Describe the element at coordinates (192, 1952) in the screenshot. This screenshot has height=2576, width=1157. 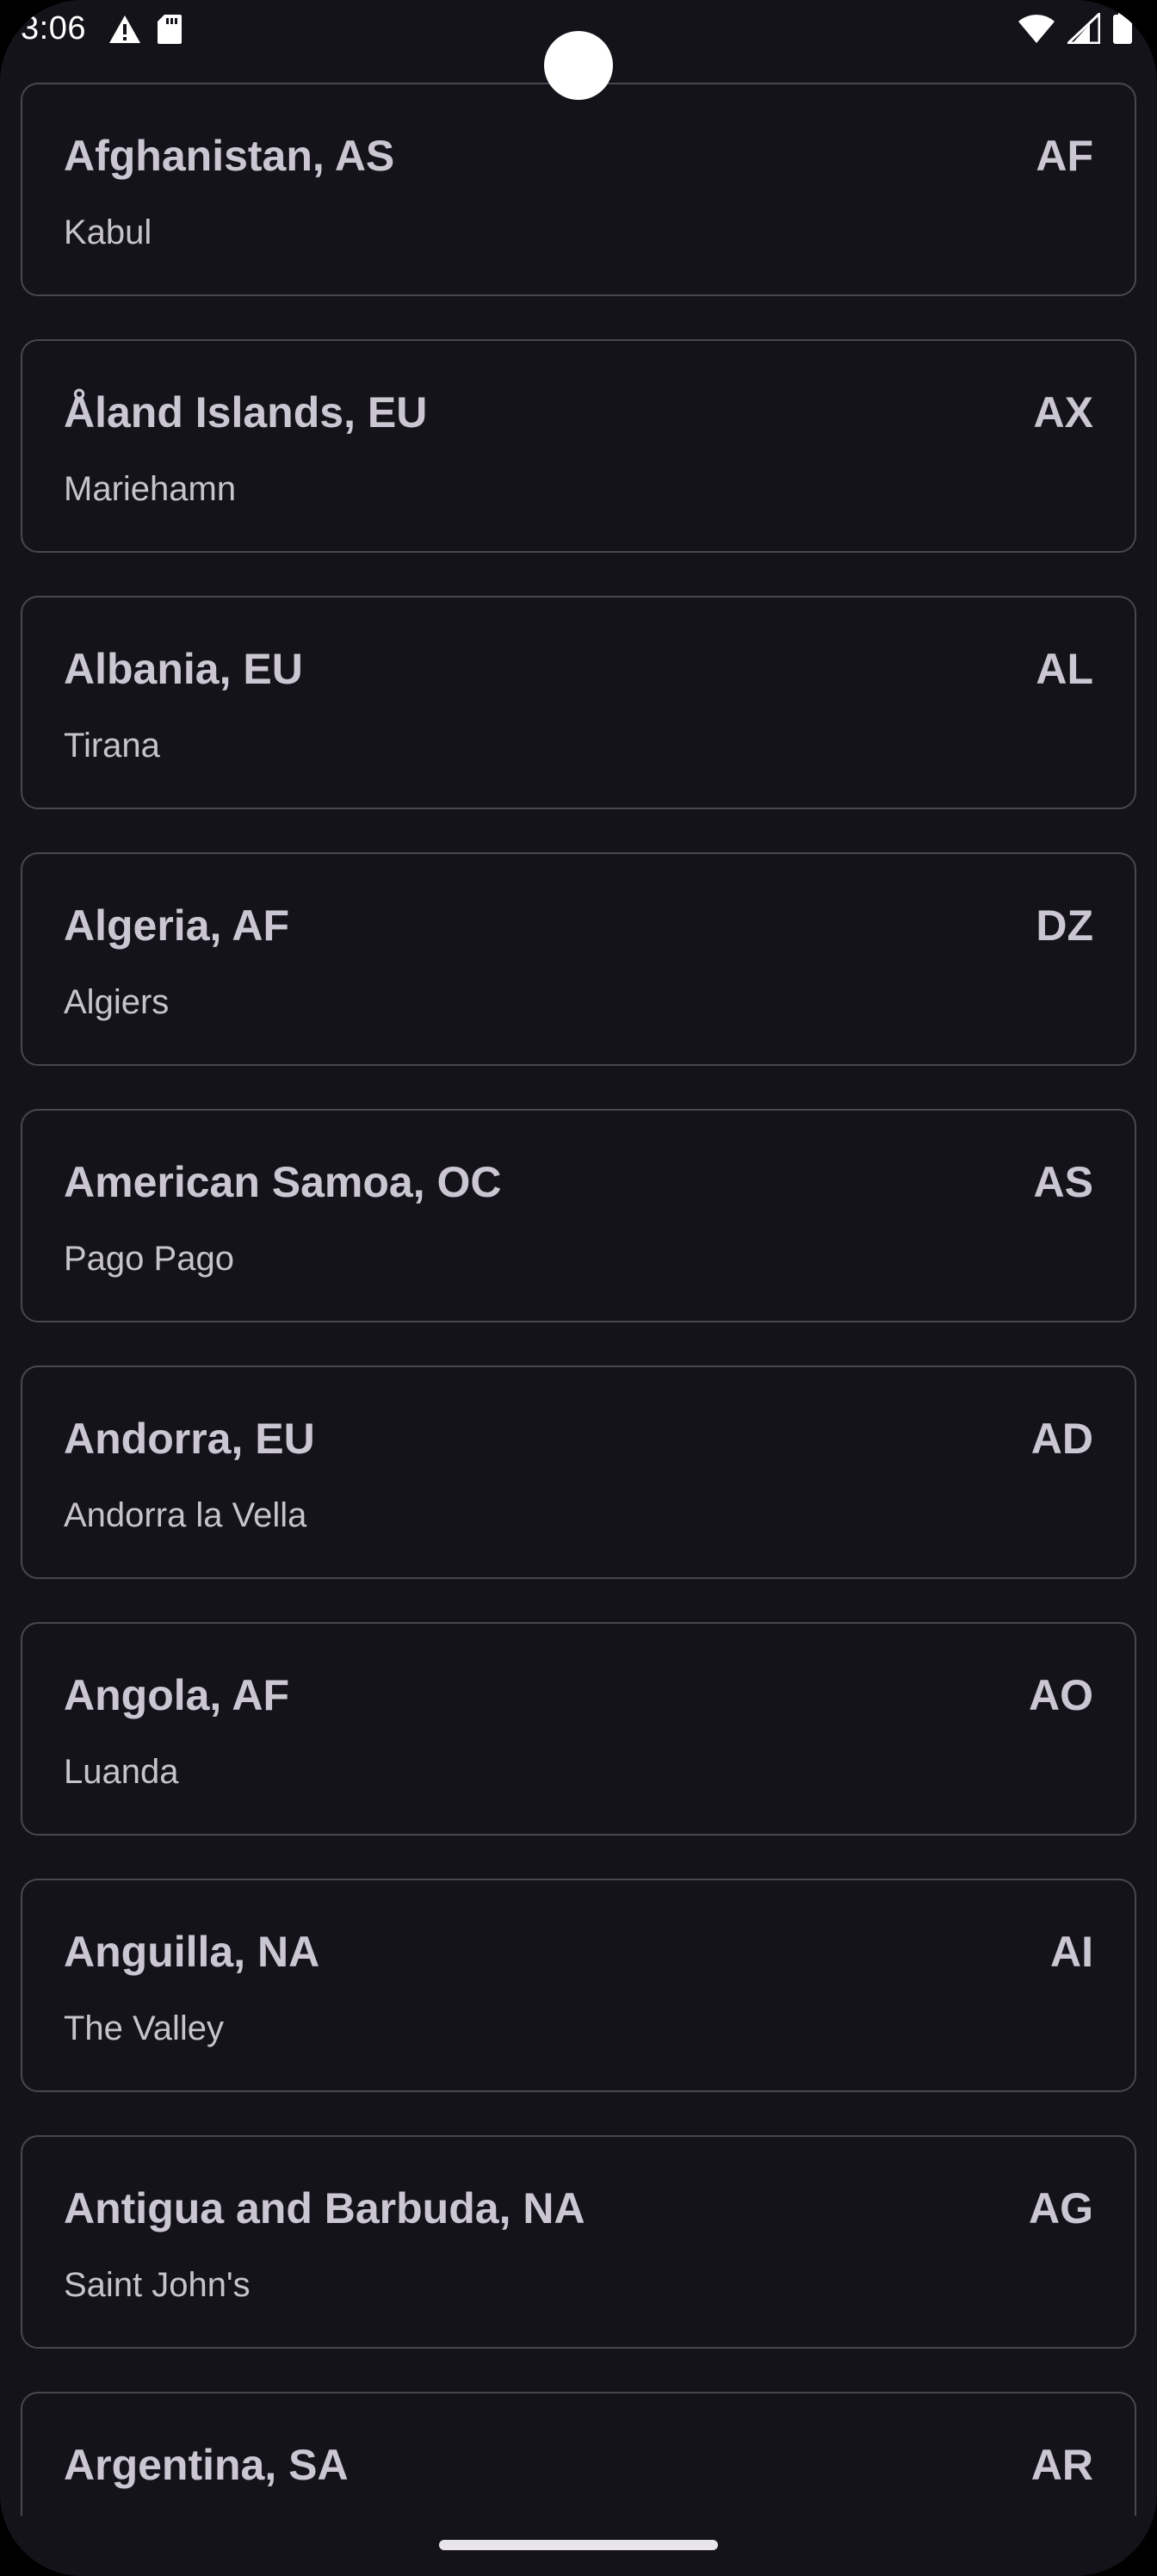
I see `country-name: Anguilla, NA` at that location.